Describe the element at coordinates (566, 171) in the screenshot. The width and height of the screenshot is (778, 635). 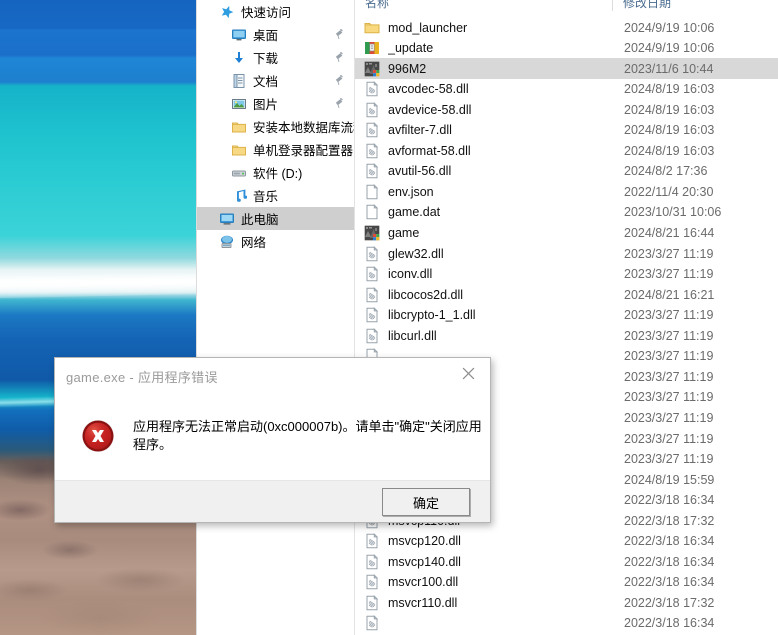
I see `table-row: avutil-56.dll 2024/8/2 17:36` at that location.